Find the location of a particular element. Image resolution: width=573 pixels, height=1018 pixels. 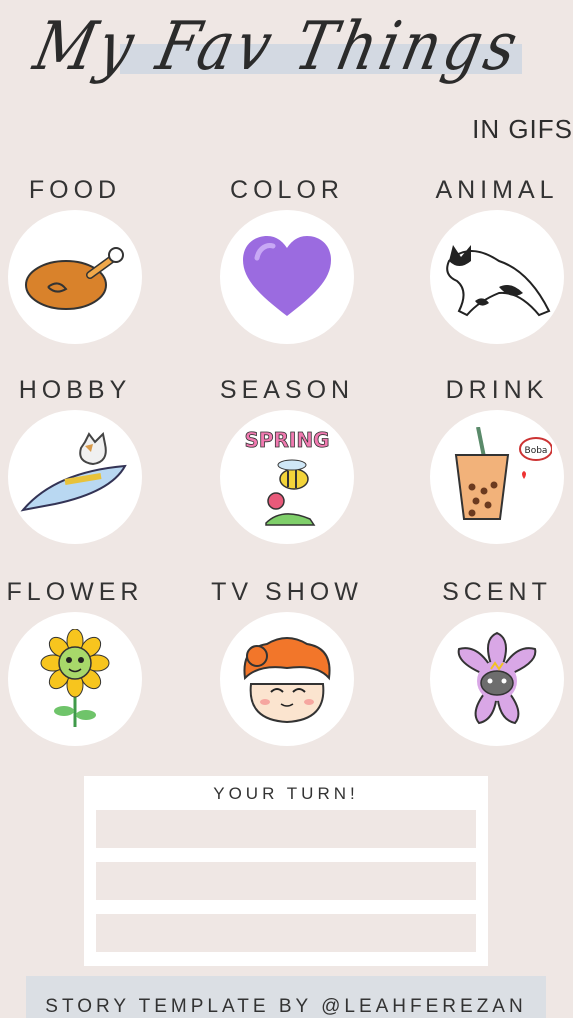

purple-heart-icon is located at coordinates (287, 276).